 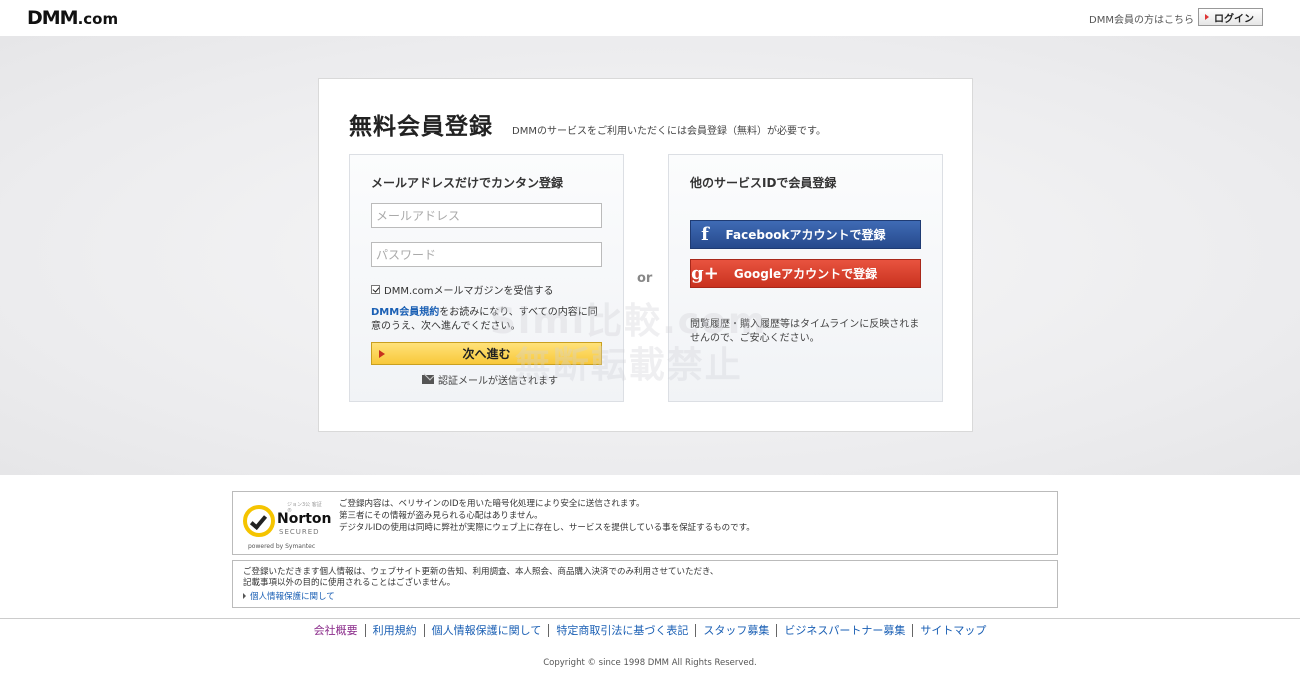 I want to click on norton-secured: SECURED, so click(x=299, y=532).